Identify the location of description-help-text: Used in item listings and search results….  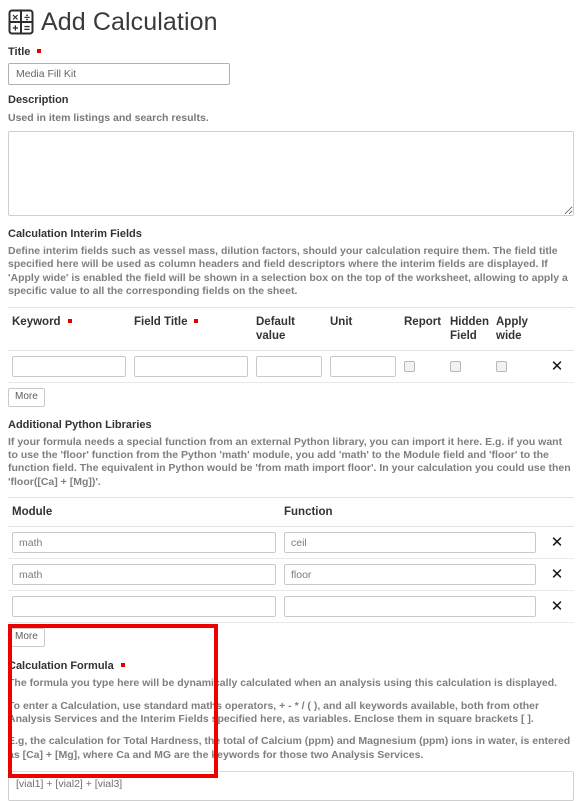
(108, 118).